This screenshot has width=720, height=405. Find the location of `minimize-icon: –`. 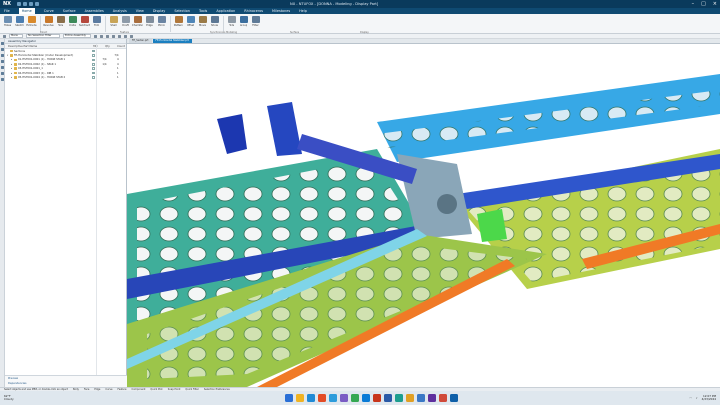

minimize-icon: – is located at coordinates (693, 4).